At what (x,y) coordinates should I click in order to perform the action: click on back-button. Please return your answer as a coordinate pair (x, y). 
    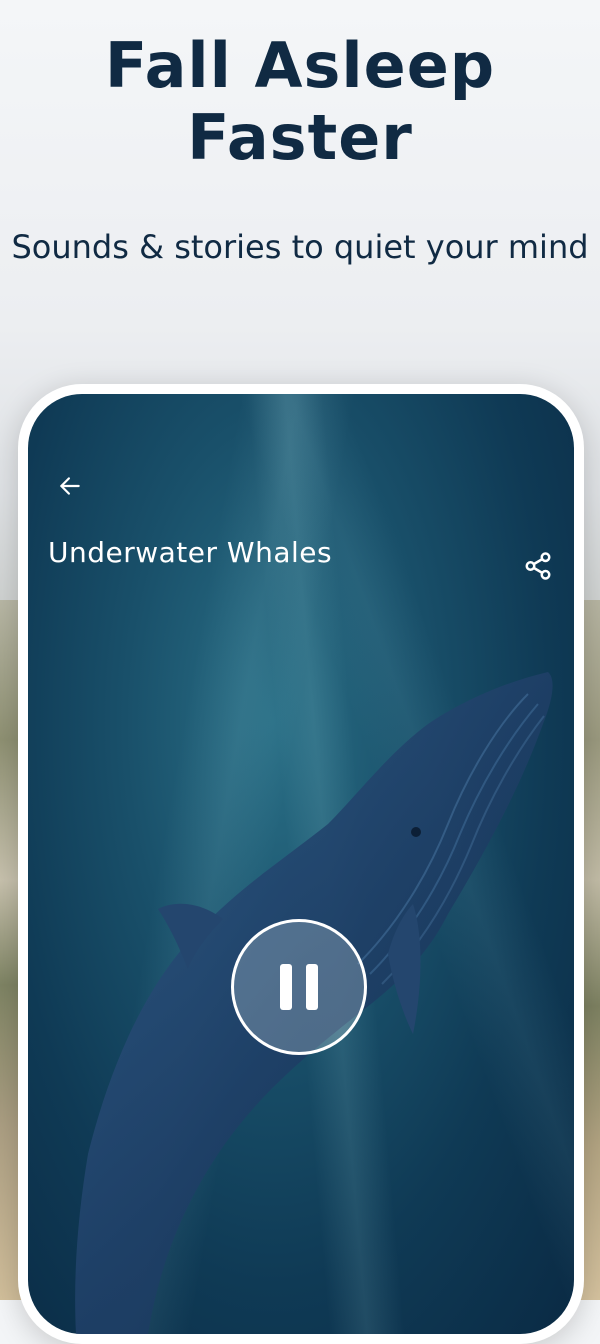
    Looking at the image, I should click on (70, 486).